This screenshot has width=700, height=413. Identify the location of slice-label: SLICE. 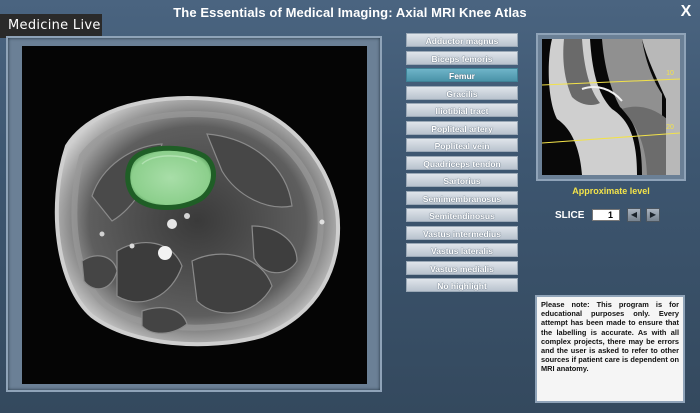
(570, 215).